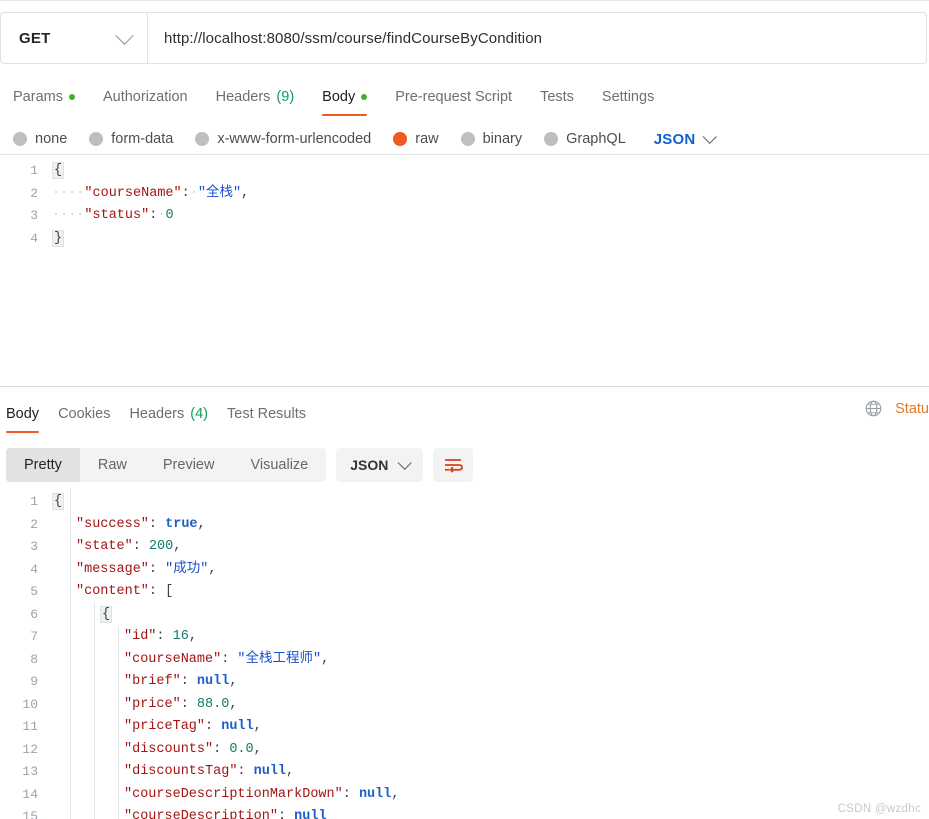 The image size is (929, 819). I want to click on code-token: true, so click(181, 524).